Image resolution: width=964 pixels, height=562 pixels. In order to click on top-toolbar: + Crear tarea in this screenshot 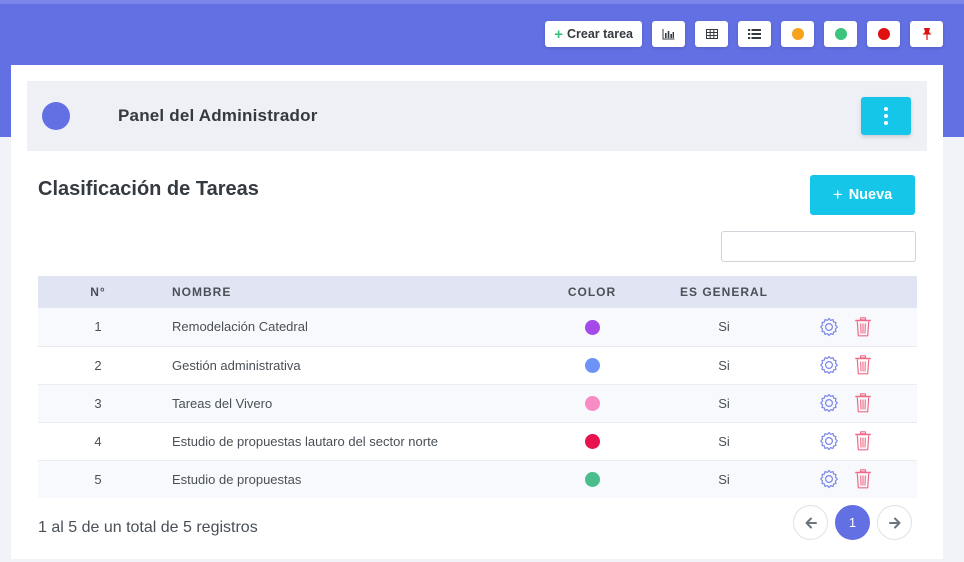, I will do `click(744, 34)`.